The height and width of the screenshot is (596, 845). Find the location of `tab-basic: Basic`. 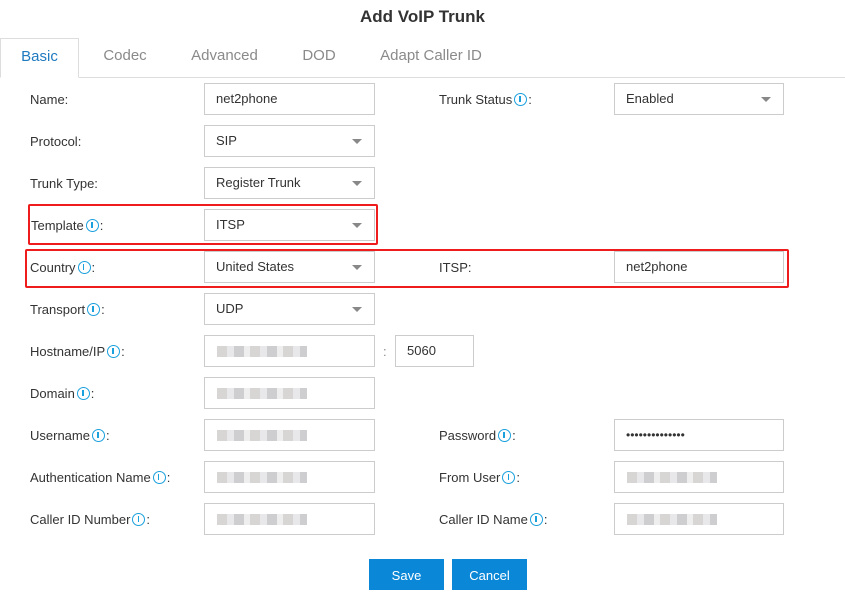

tab-basic: Basic is located at coordinates (39, 58).